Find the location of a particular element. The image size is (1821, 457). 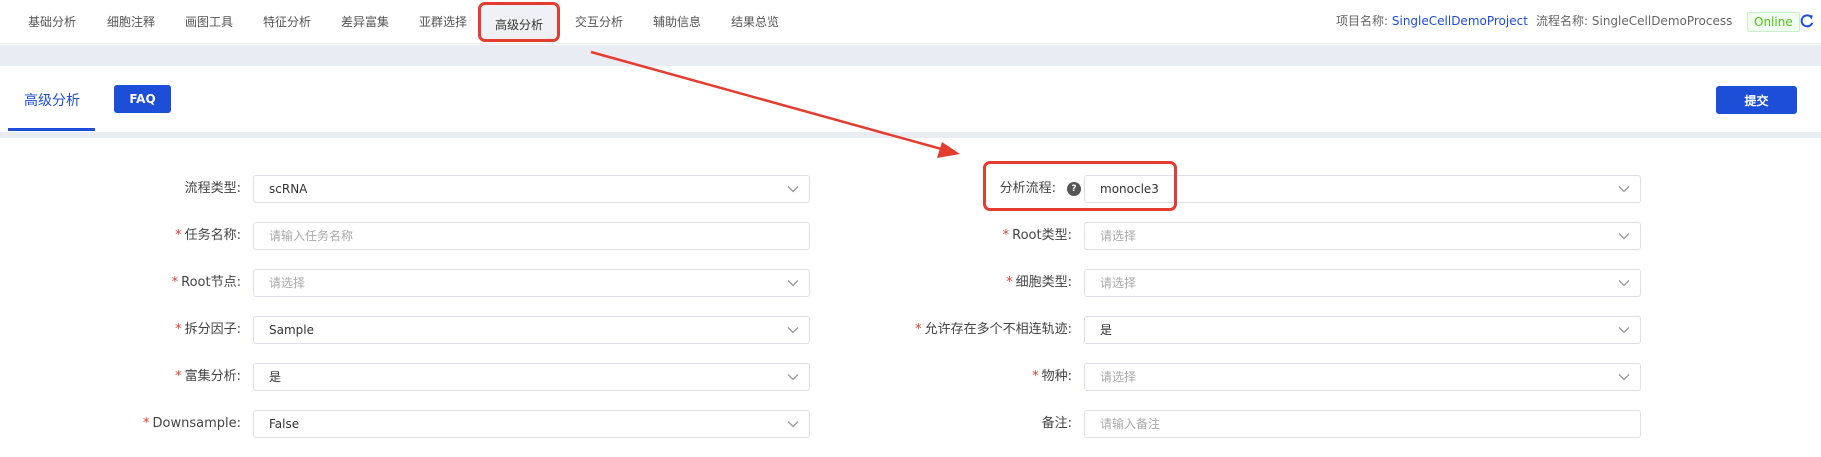

task-name-input: 请输入任务名称 is located at coordinates (531, 236).